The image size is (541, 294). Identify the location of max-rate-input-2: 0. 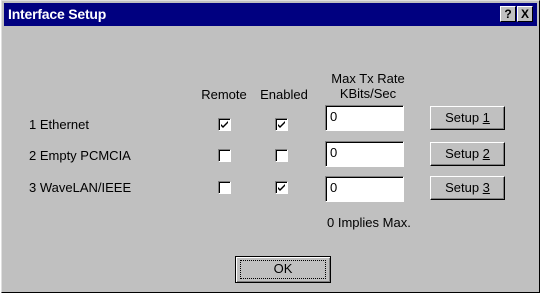
(364, 154).